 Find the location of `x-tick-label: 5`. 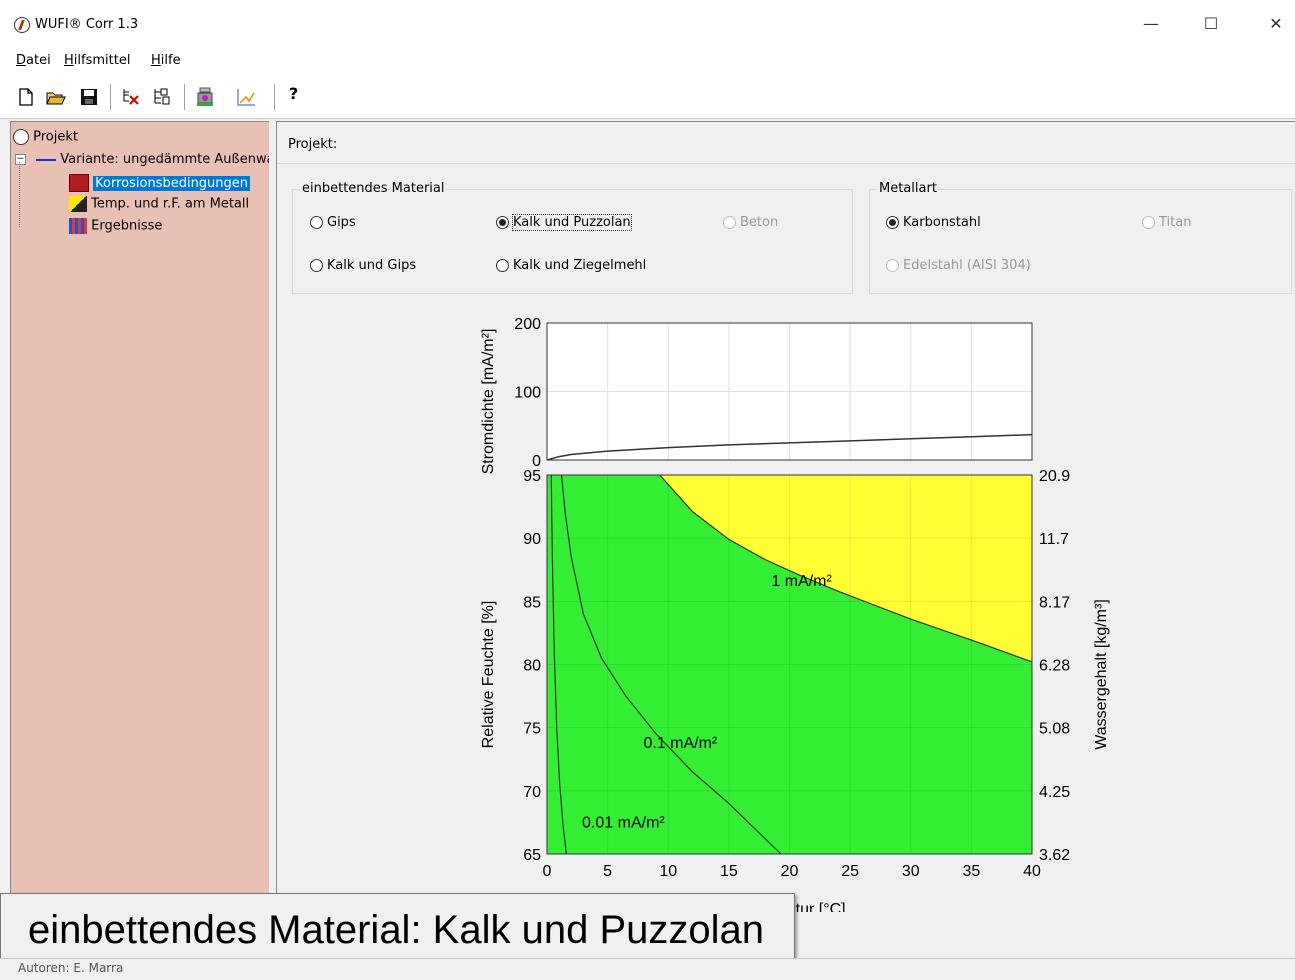

x-tick-label: 5 is located at coordinates (607, 871).